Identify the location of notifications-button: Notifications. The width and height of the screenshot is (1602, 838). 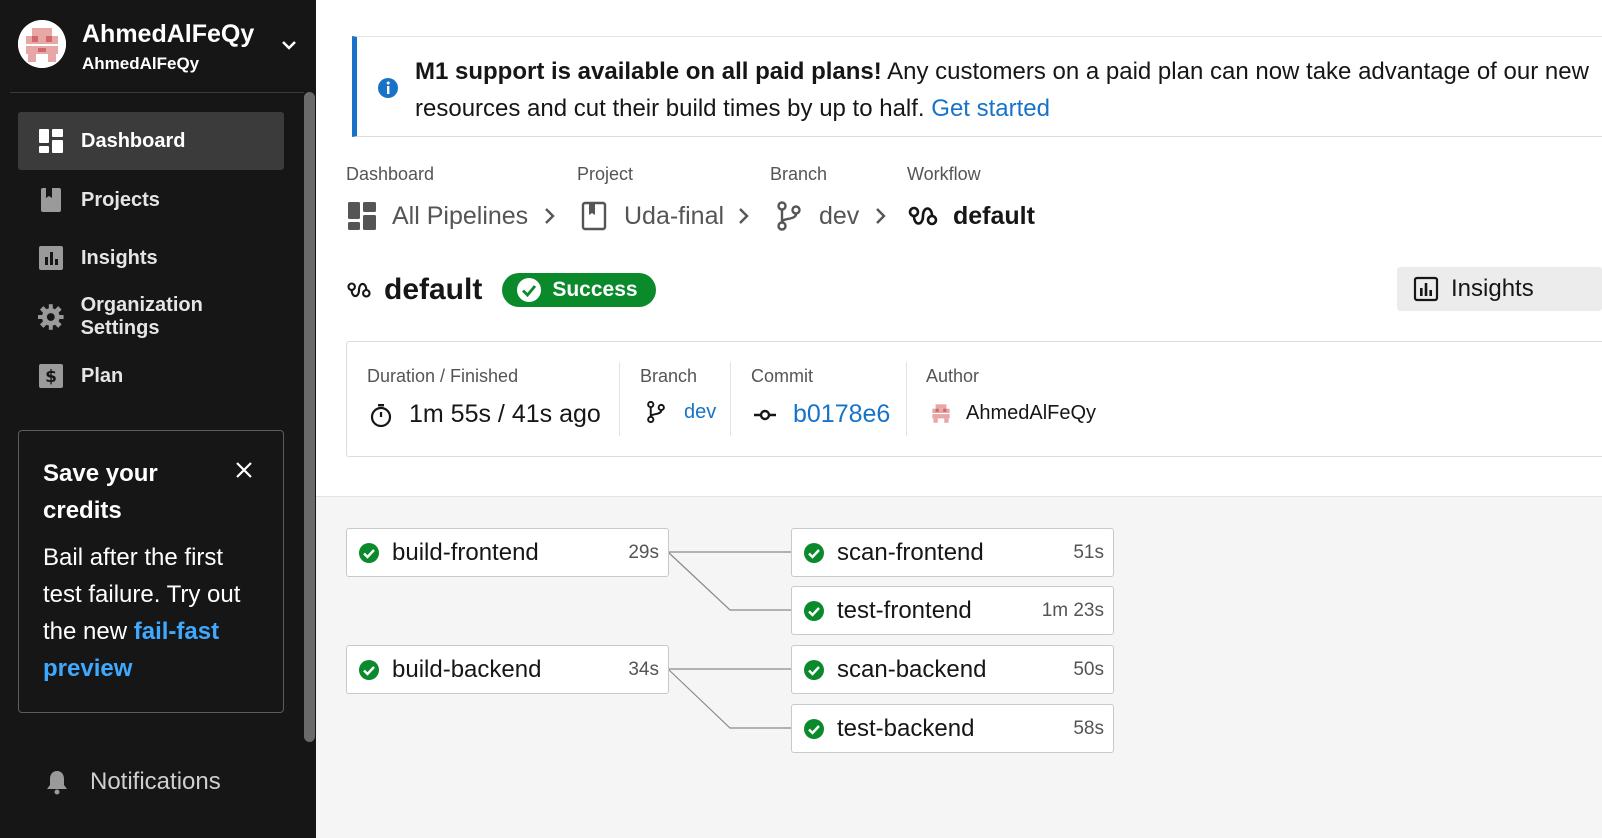
(132, 782).